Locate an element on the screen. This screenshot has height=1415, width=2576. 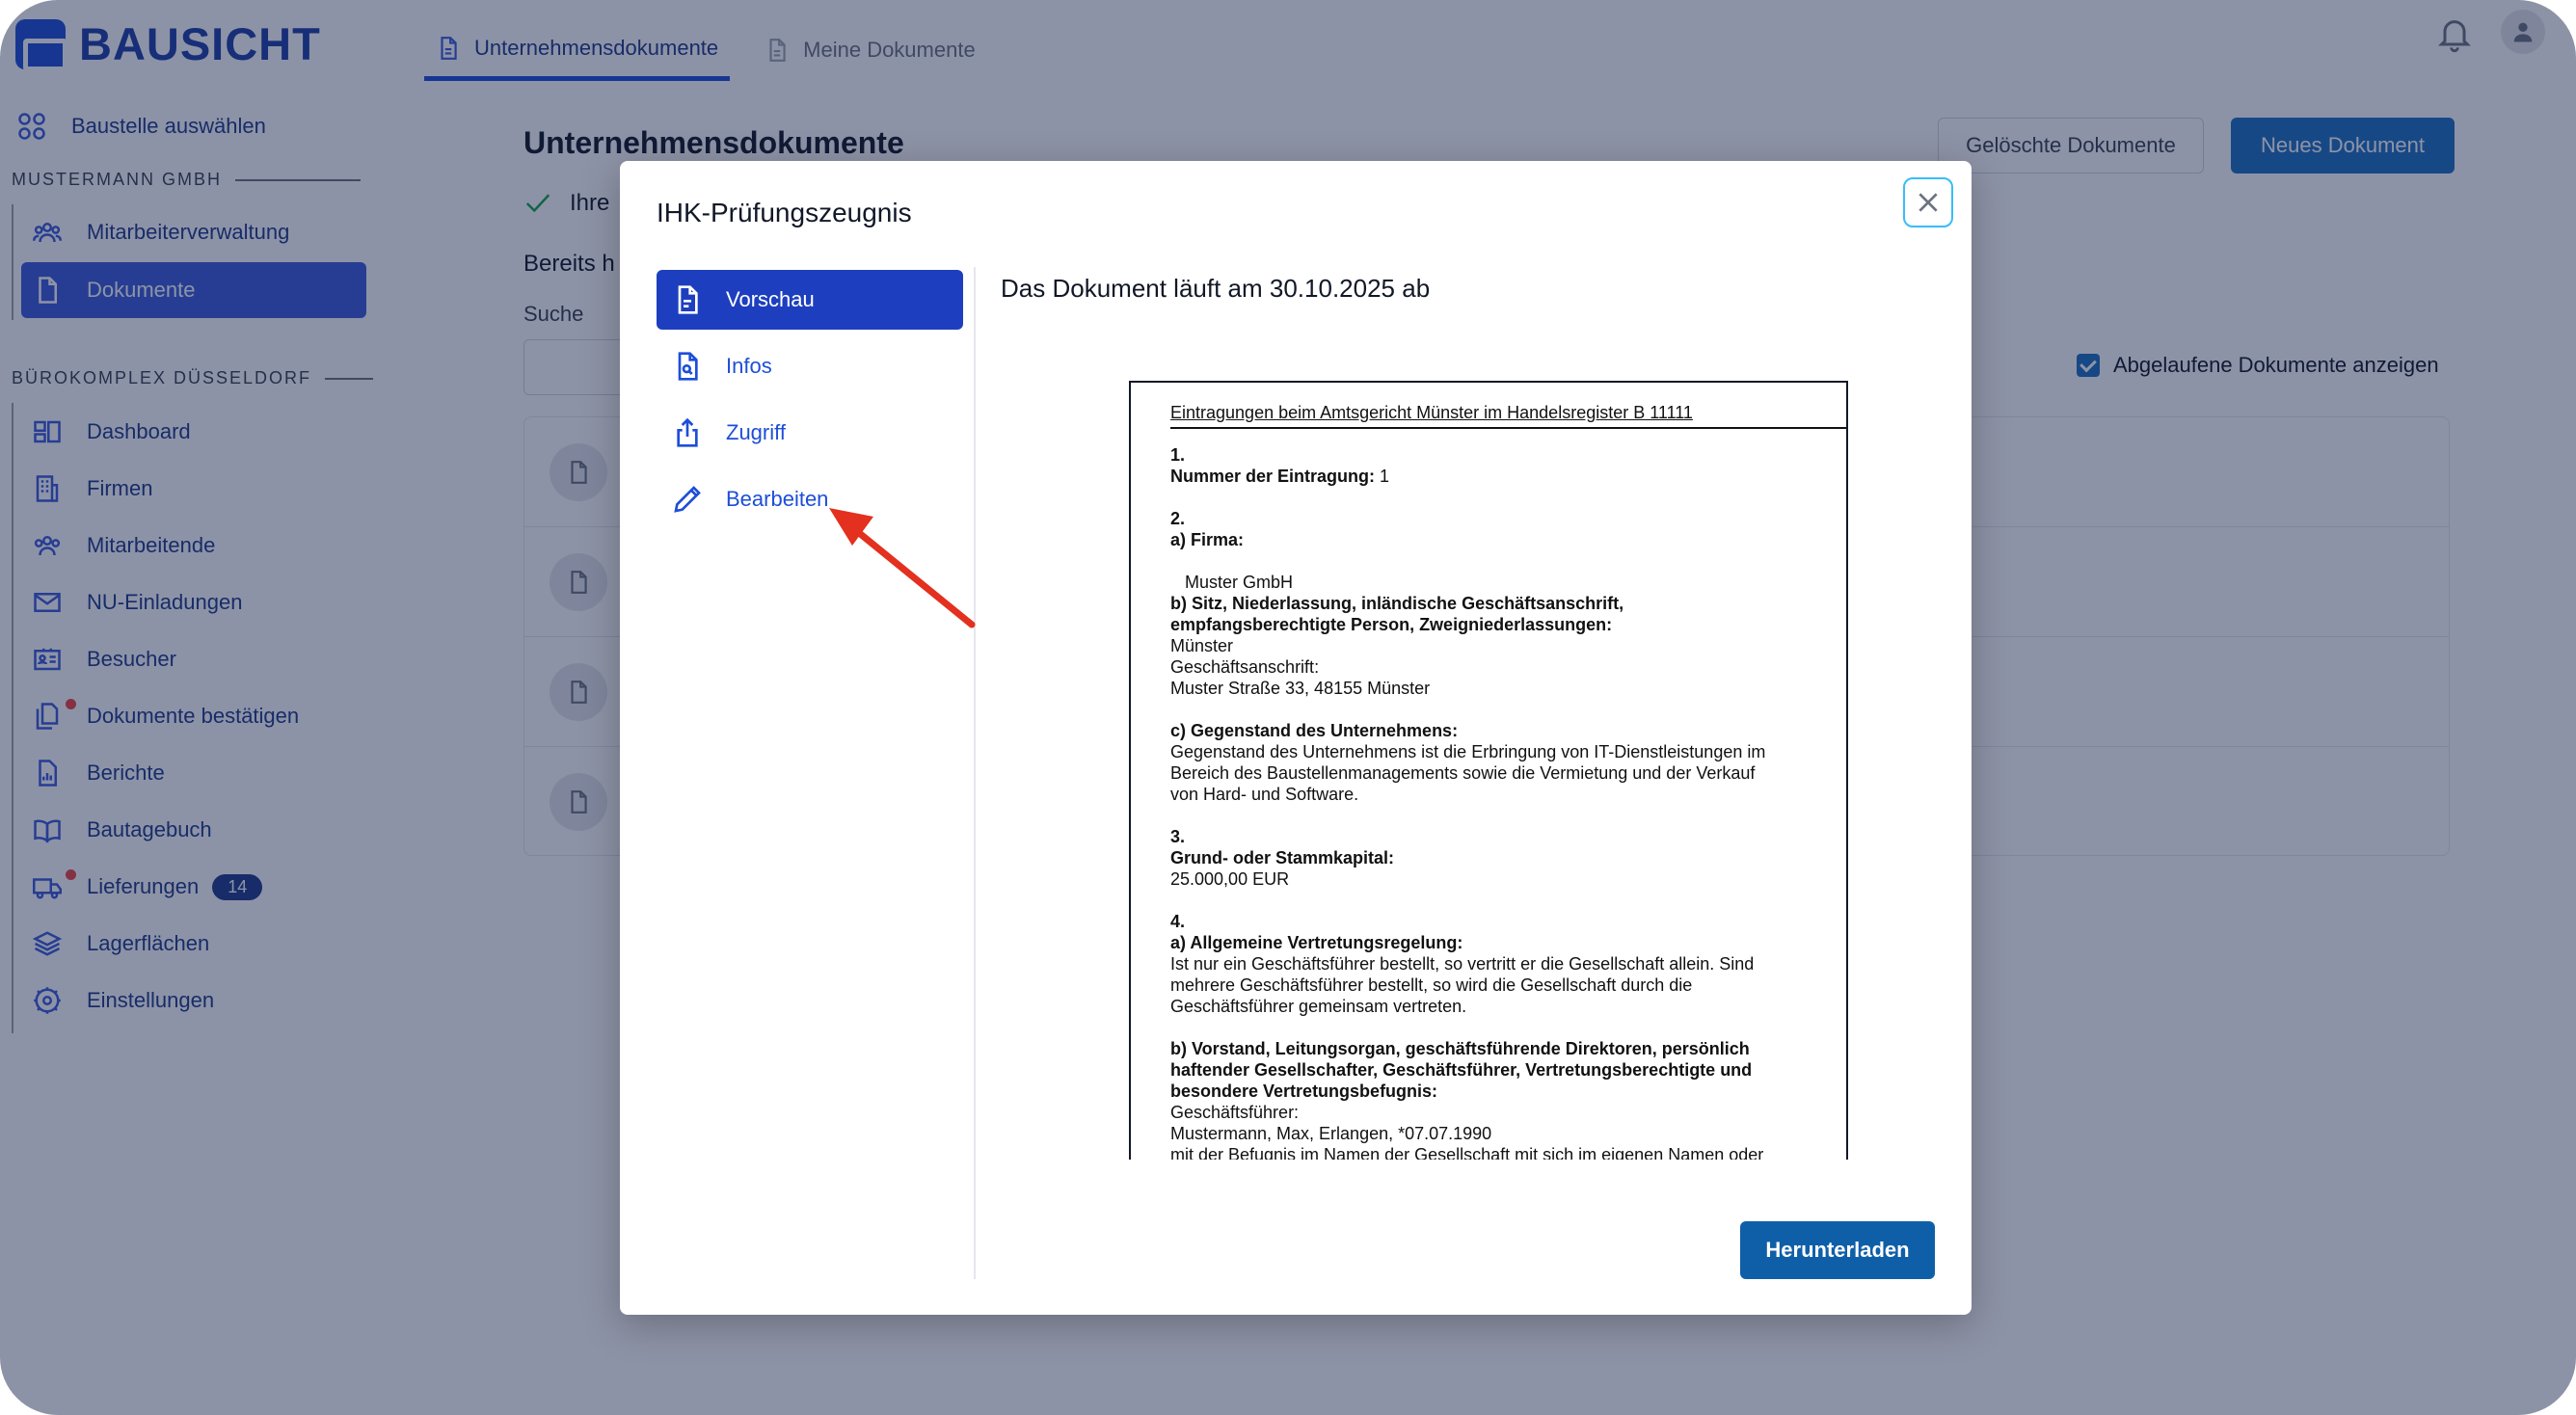
document-line: Muster Straße 33, 48155 Münster is located at coordinates (1301, 688).